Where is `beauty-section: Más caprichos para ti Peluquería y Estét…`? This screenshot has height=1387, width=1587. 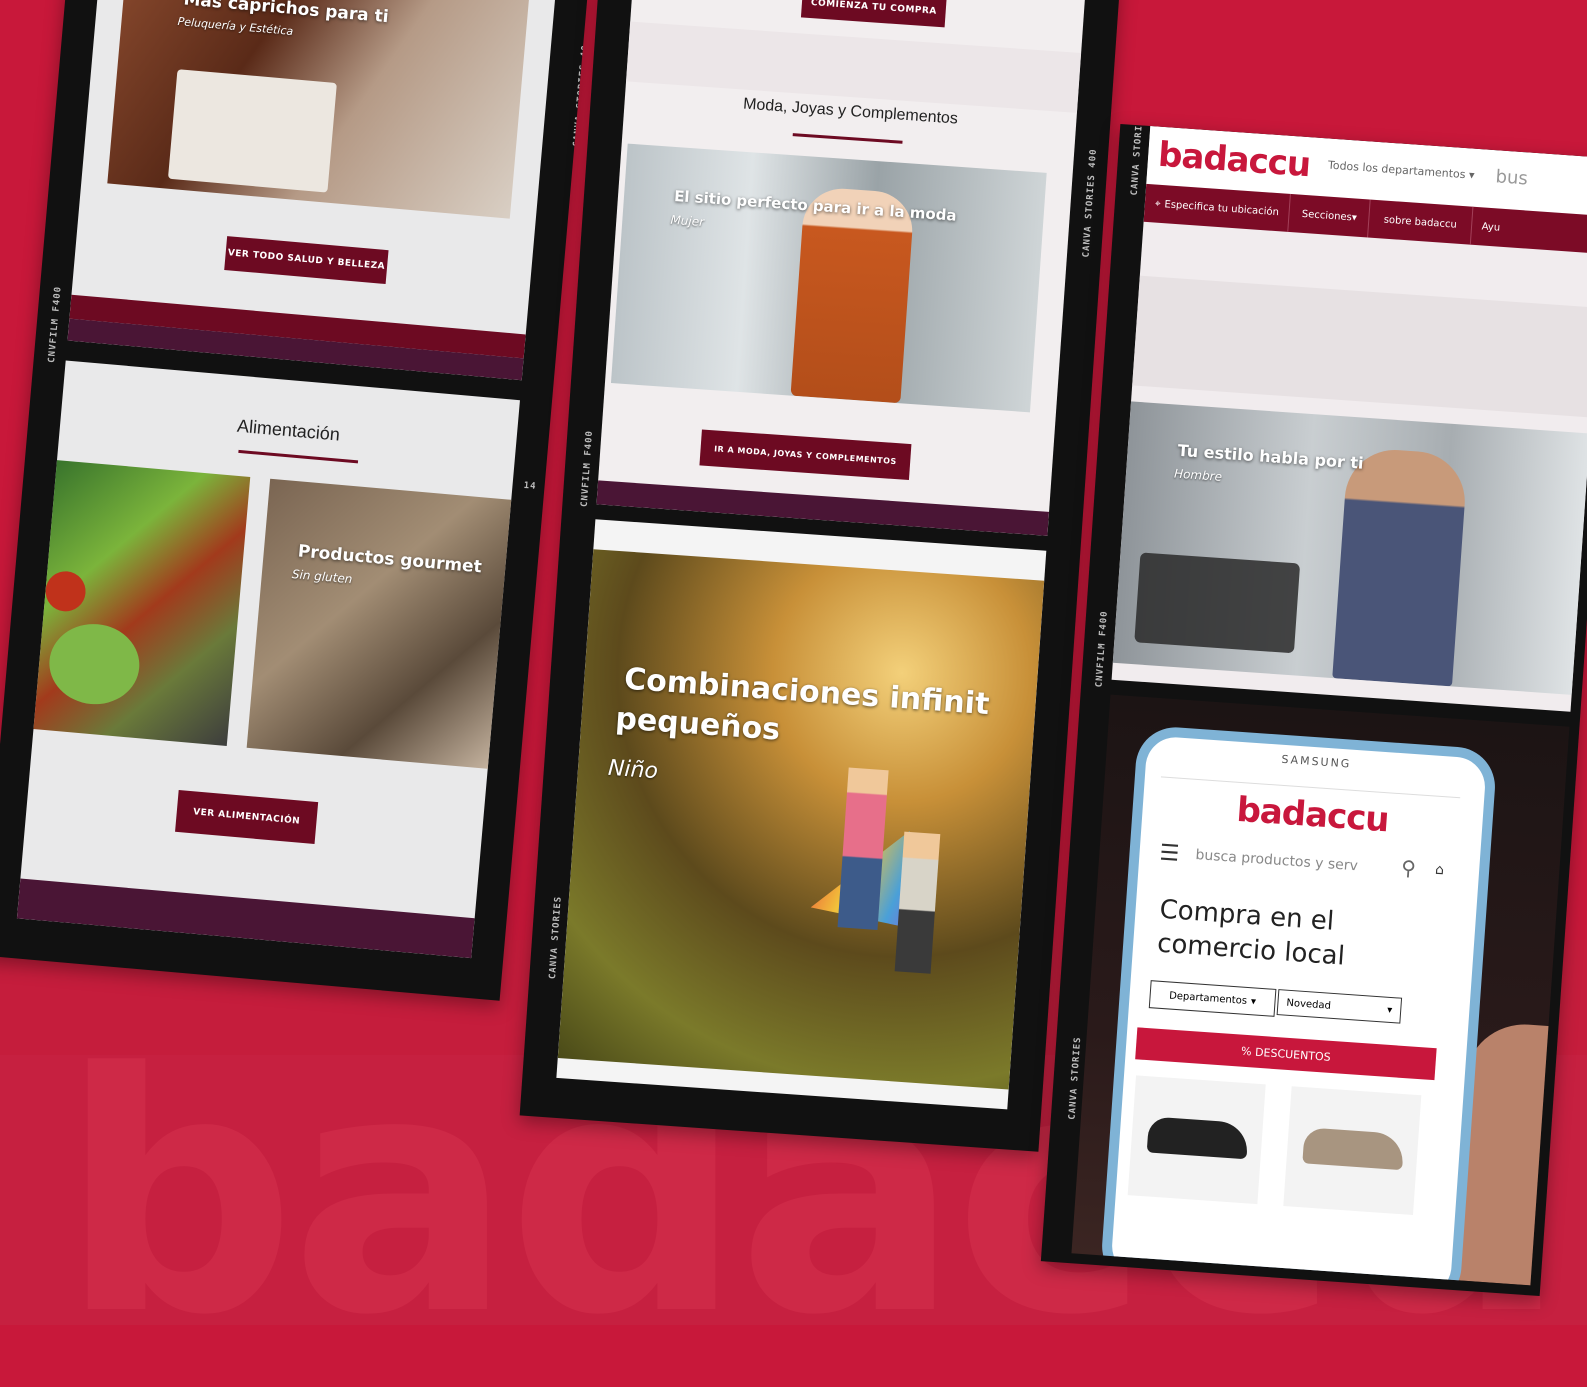 beauty-section: Más caprichos para ti Peluquería y Estét… is located at coordinates (312, 190).